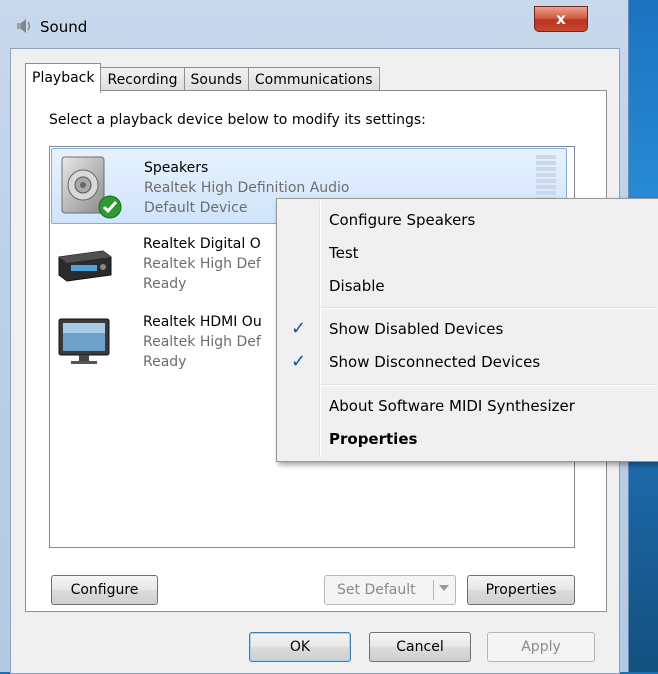 The image size is (658, 674). I want to click on menu-item-about-midi-synthesizer: About Software MIDI Synthesizer, so click(467, 406).